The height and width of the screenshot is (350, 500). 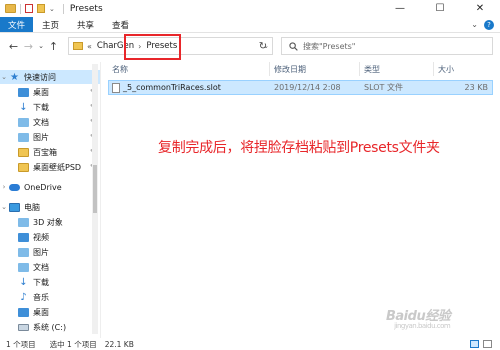 What do you see at coordinates (50, 24) in the screenshot?
I see `tab-home: 主页` at bounding box center [50, 24].